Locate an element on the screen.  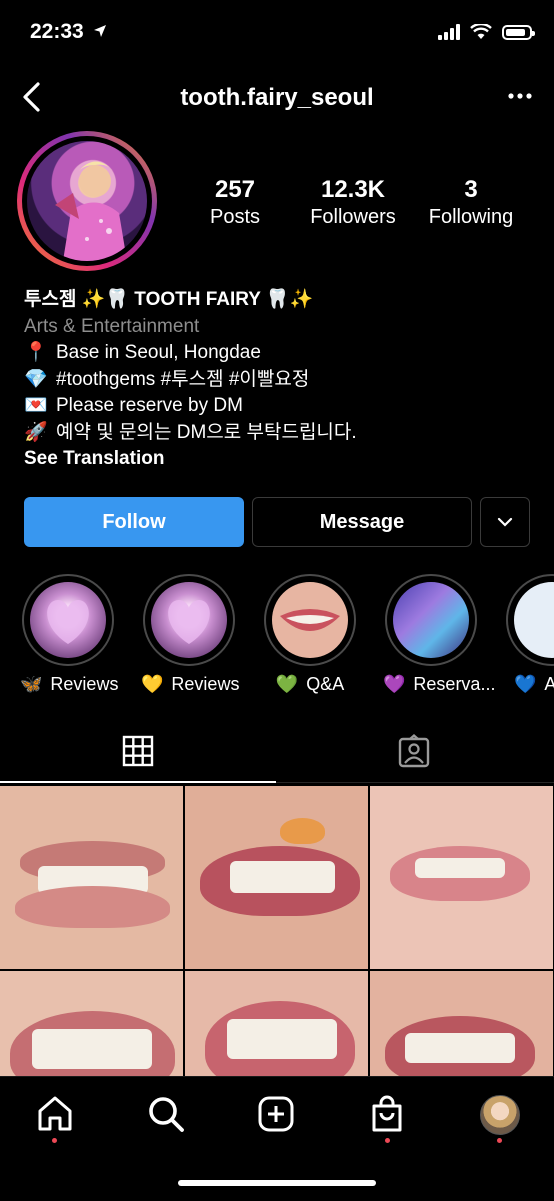
rocket-icon: 🚀 is located at coordinates (36, 432).